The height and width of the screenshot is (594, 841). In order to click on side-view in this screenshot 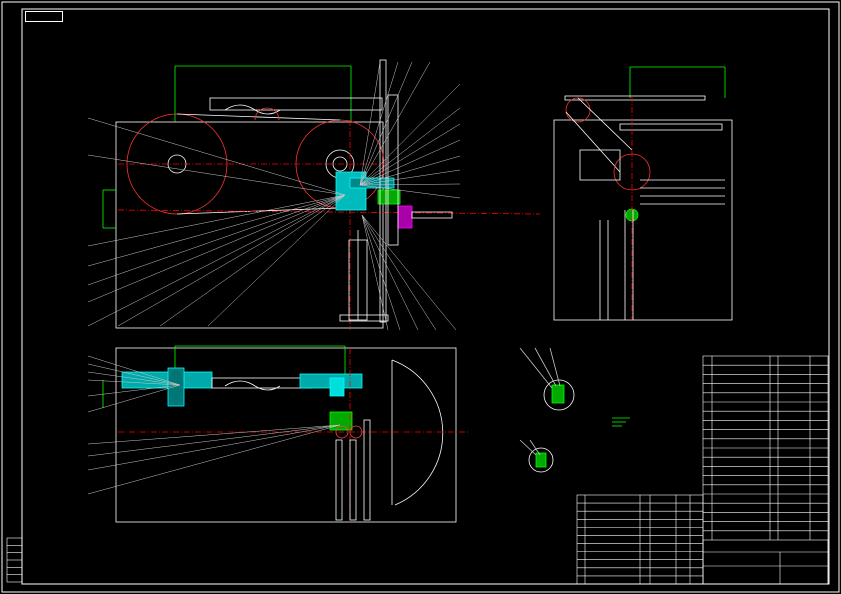, I will do `click(643, 193)`.